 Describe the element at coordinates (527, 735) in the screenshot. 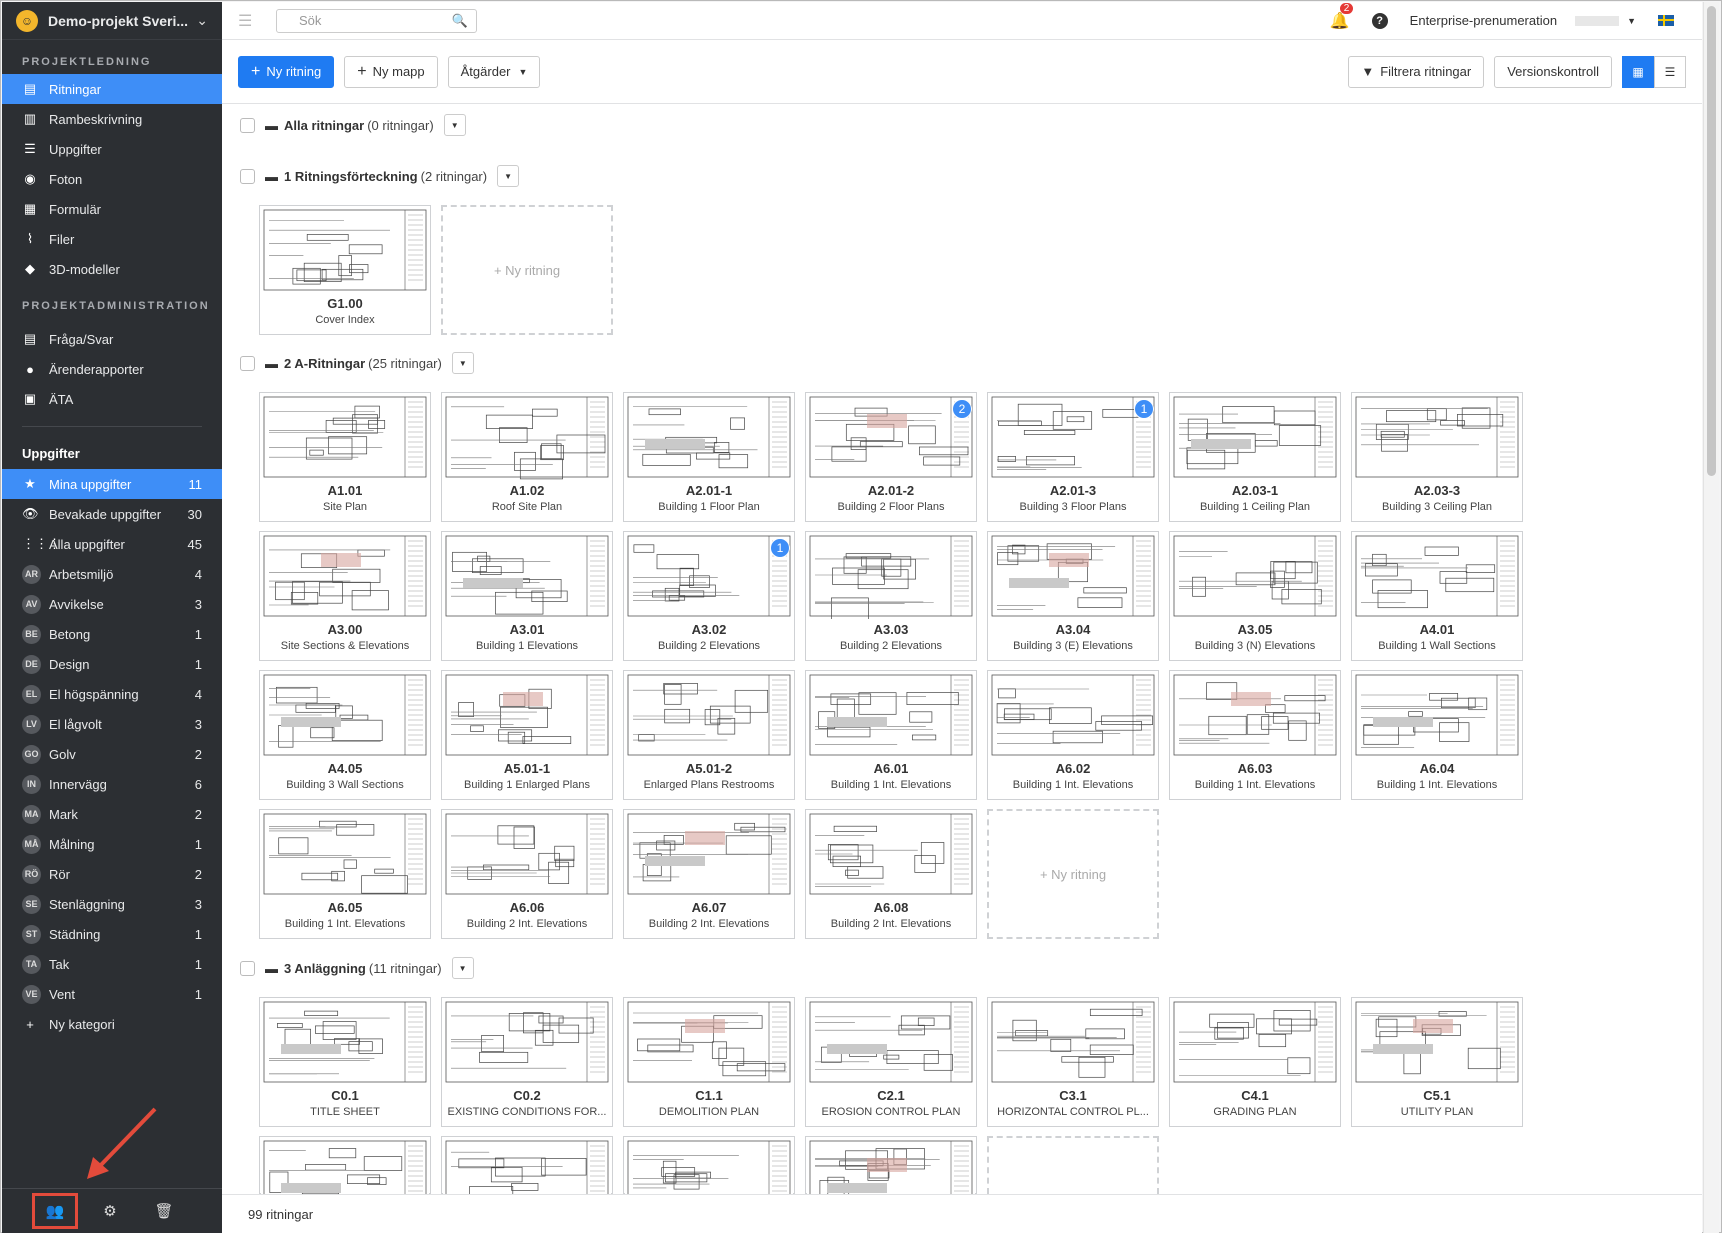

I see `drawing-card: A5.01-1 Building 1 Enlarged Plans` at that location.